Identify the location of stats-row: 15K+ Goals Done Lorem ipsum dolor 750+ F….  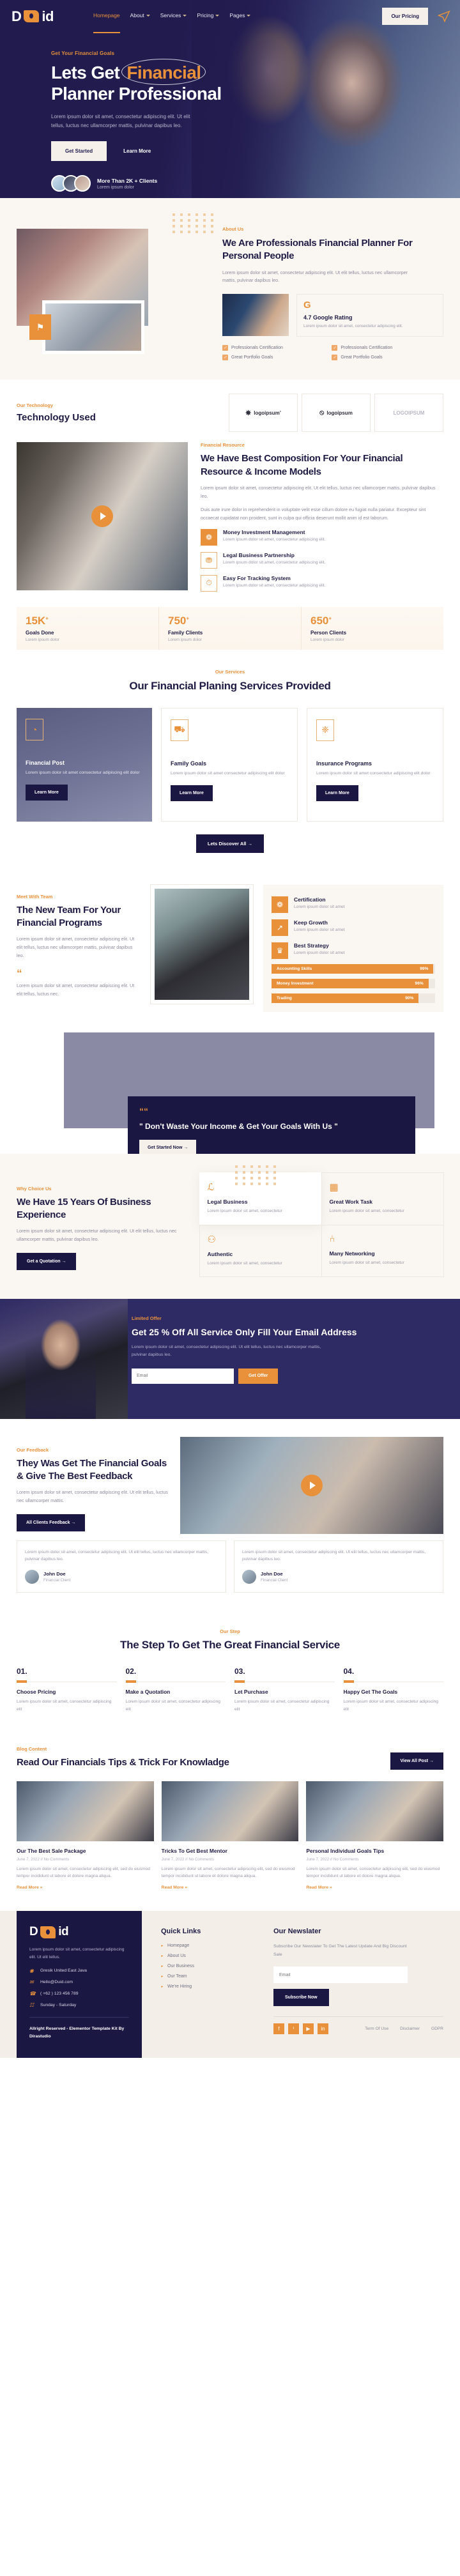
(230, 628).